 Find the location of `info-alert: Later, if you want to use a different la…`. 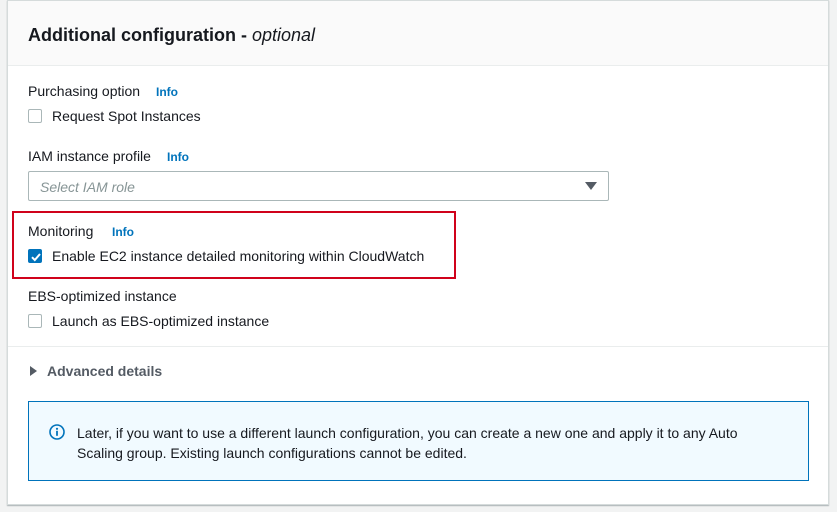

info-alert: Later, if you want to use a different la… is located at coordinates (418, 441).